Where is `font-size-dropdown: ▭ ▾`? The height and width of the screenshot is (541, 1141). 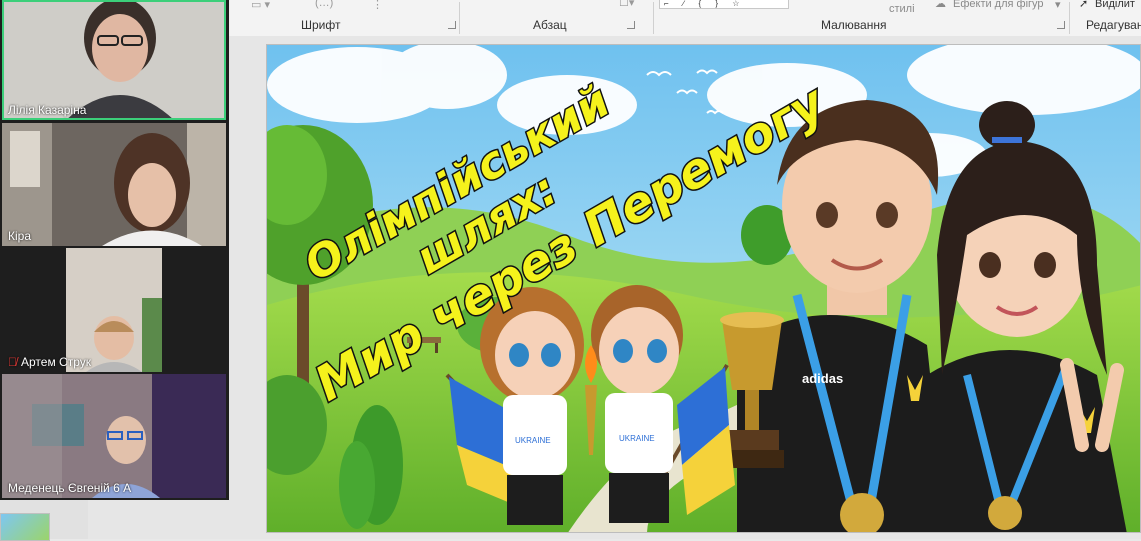 font-size-dropdown: ▭ ▾ is located at coordinates (260, 5).